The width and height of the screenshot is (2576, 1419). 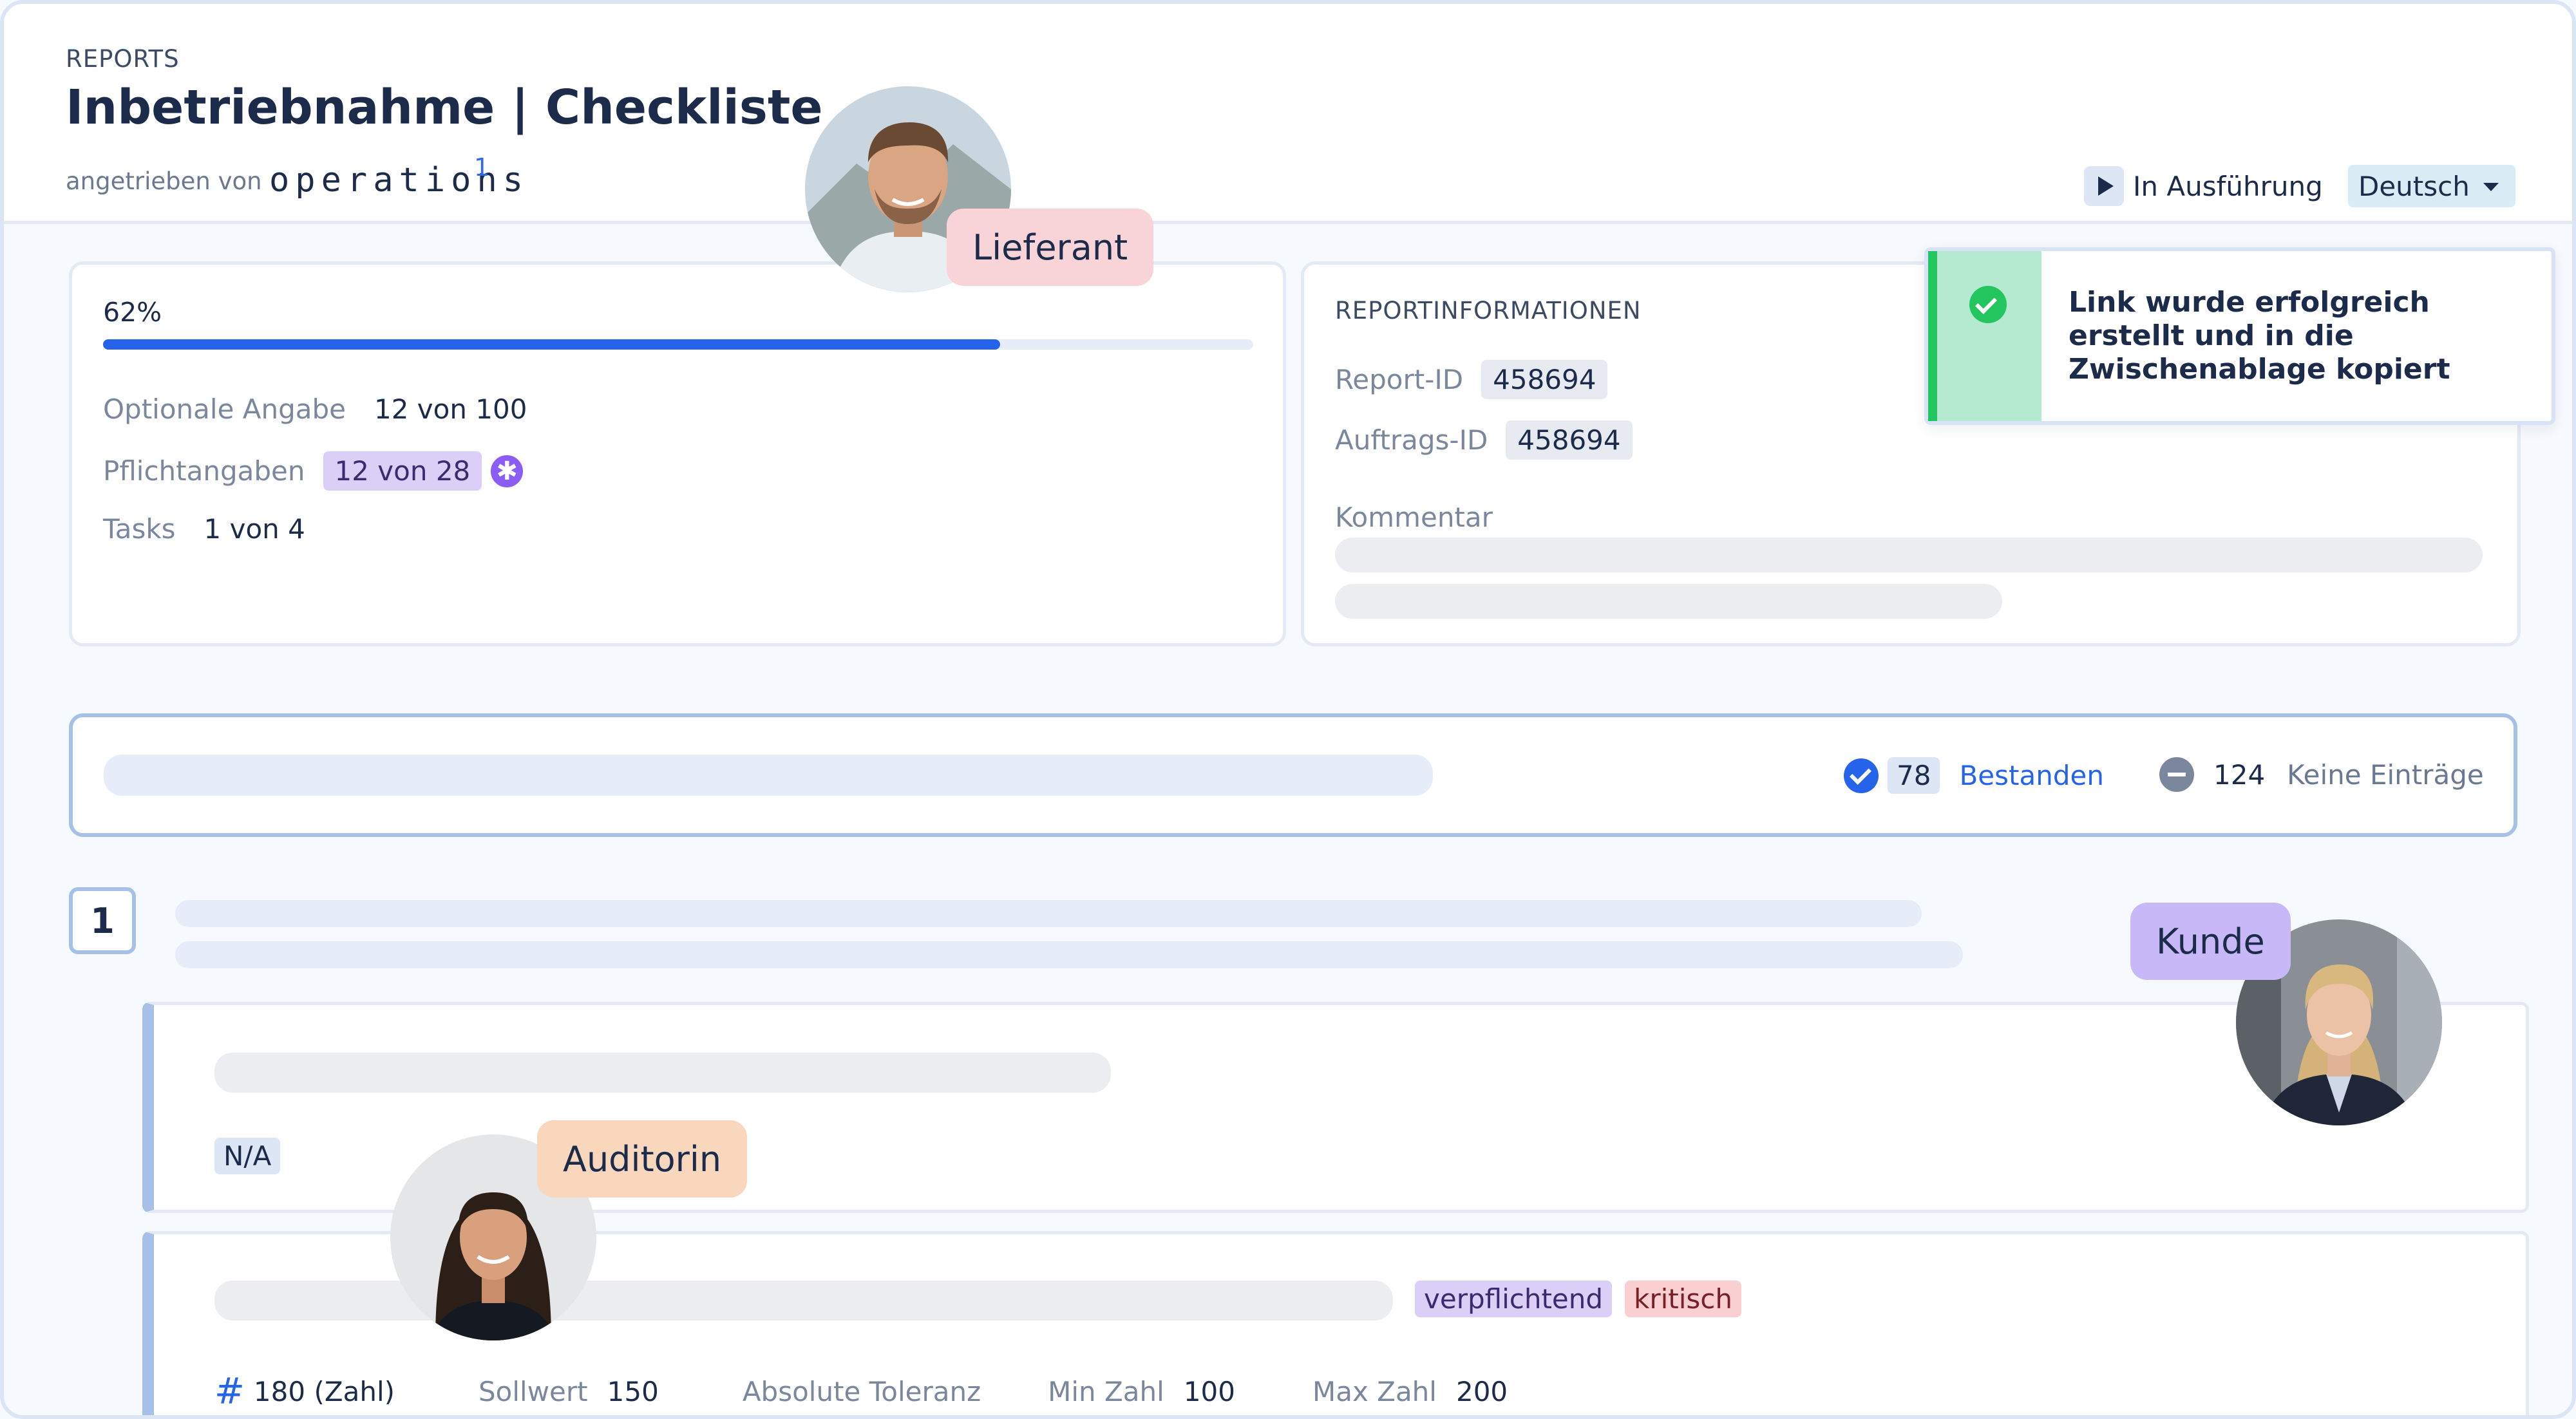 I want to click on mandatory-fields-row: Pflichtangaben 12 von 28 ✱, so click(x=313, y=471).